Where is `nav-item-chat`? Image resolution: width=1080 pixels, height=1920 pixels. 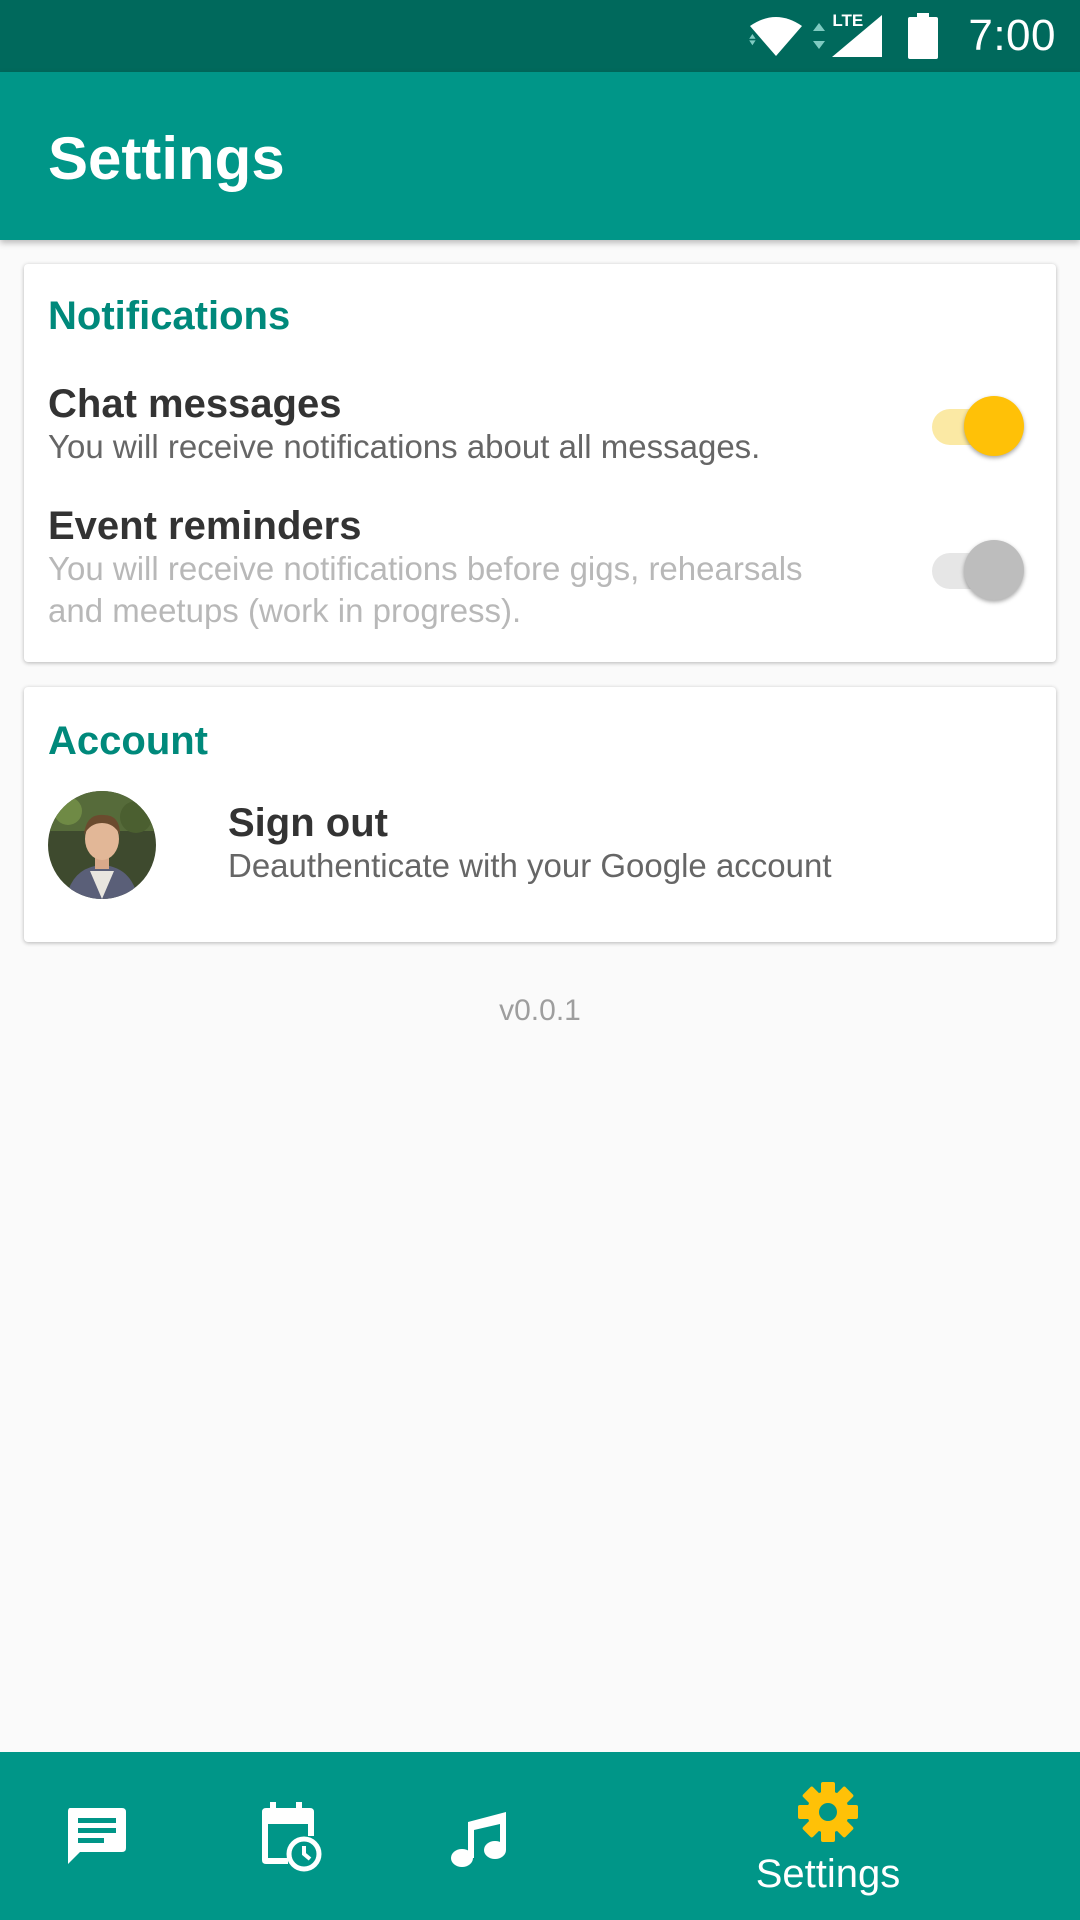 nav-item-chat is located at coordinates (96, 1836).